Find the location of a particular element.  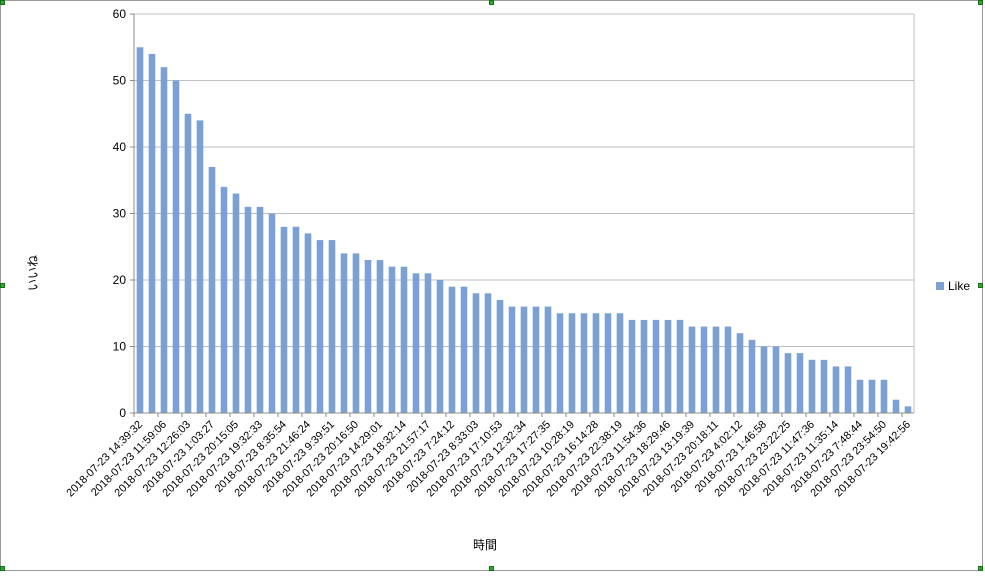

legend: Like is located at coordinates (953, 286).